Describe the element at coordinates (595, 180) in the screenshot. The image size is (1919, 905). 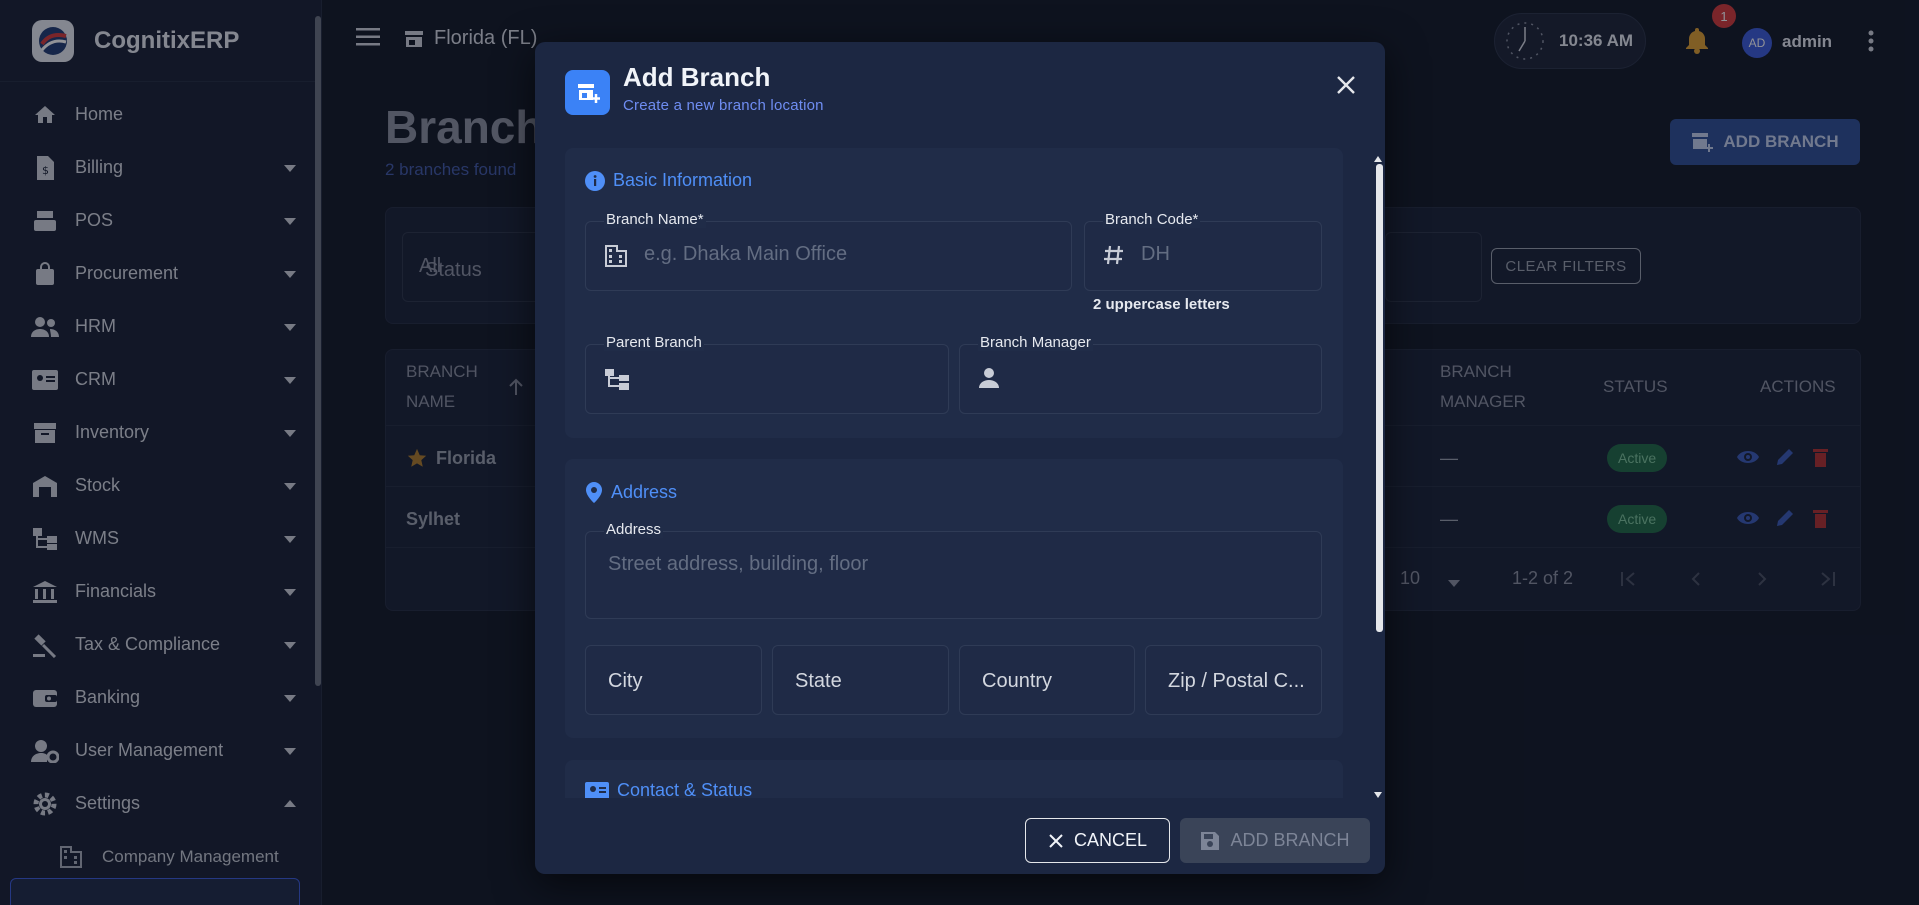
I see `info-icon` at that location.